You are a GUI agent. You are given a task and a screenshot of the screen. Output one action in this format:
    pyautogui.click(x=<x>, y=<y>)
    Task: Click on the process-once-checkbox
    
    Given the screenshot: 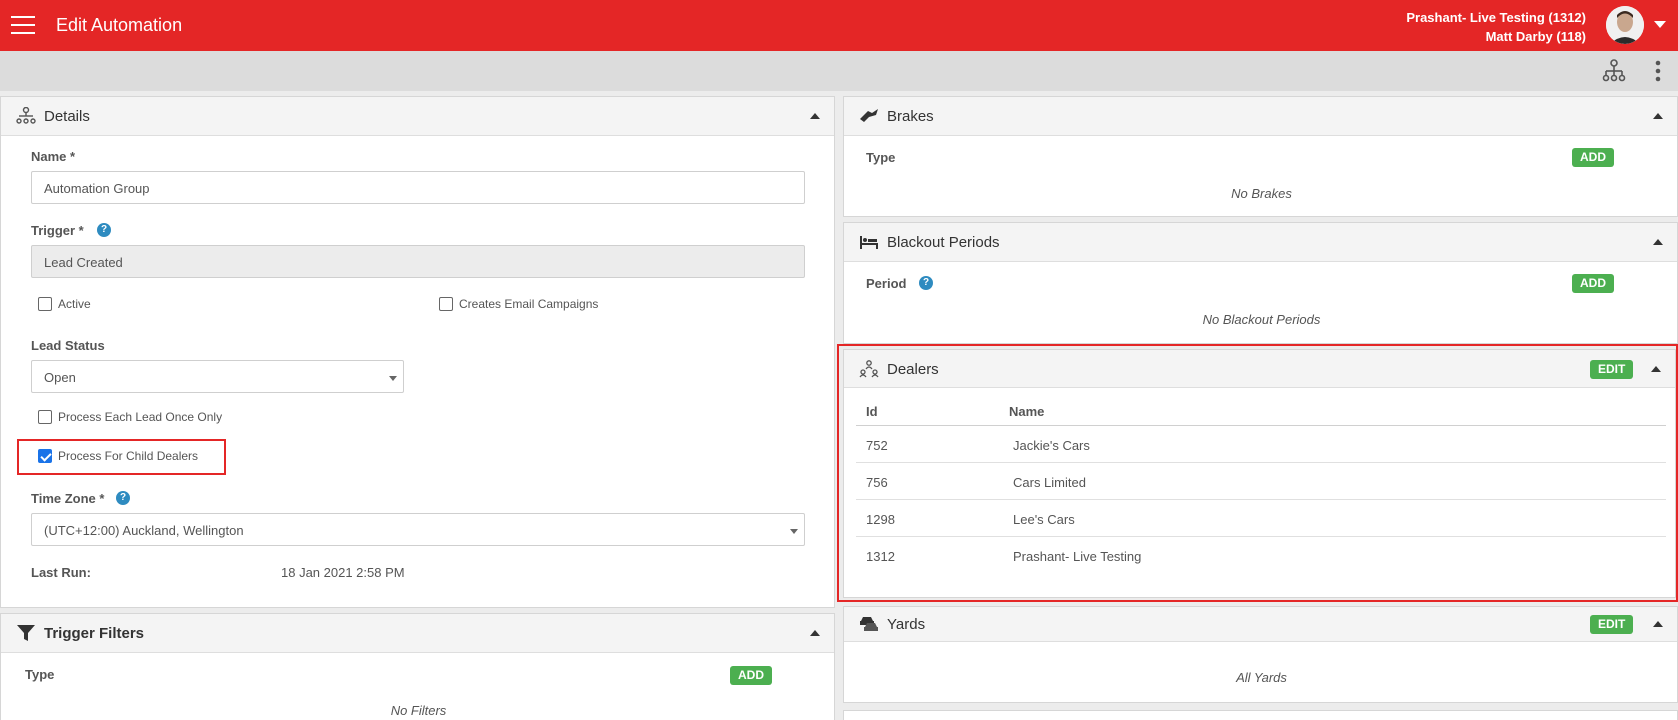 What is the action you would take?
    pyautogui.click(x=45, y=417)
    